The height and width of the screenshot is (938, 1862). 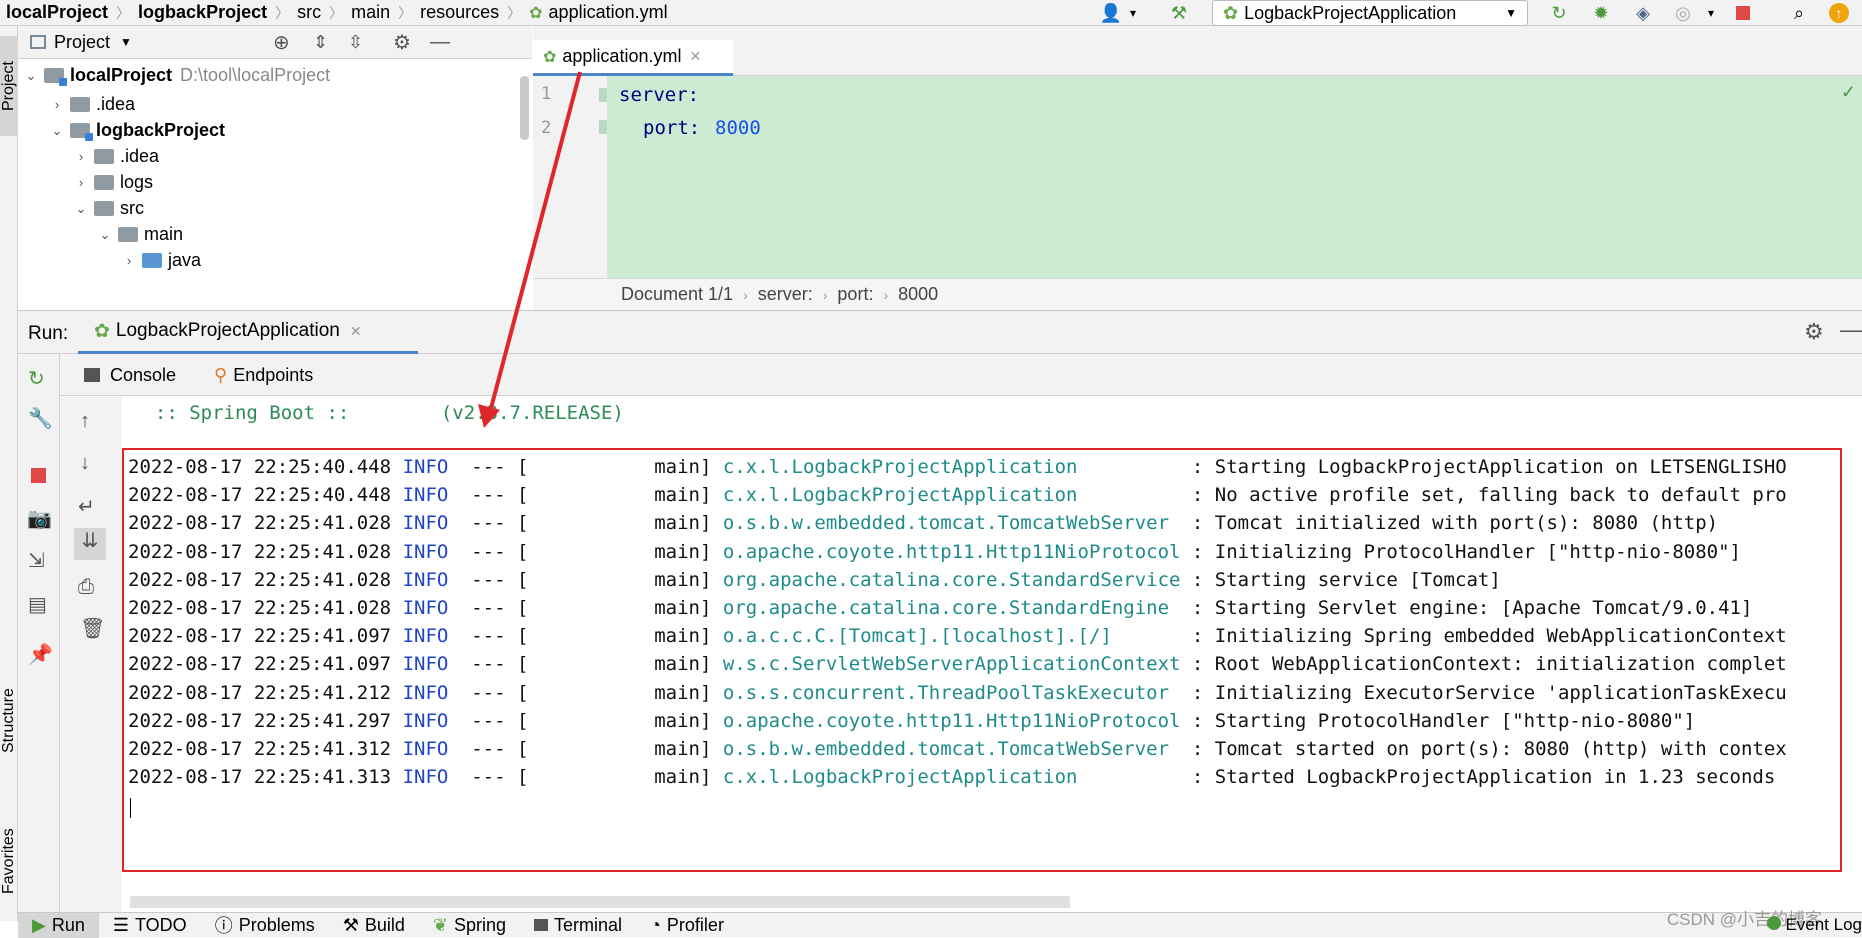 I want to click on profiler-icon: ◔, so click(x=655, y=924).